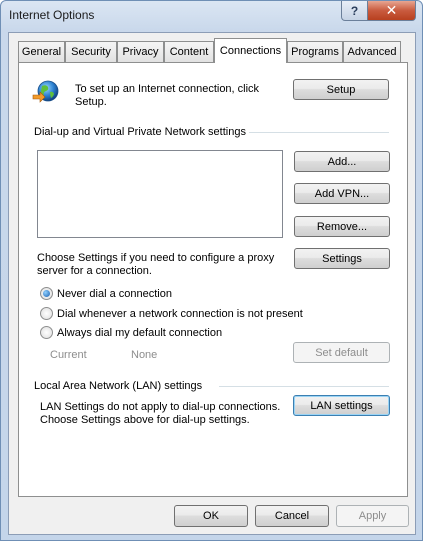 The image size is (423, 541). What do you see at coordinates (118, 386) in the screenshot?
I see `lan-group-label: Local Area Network (LAN) settings` at bounding box center [118, 386].